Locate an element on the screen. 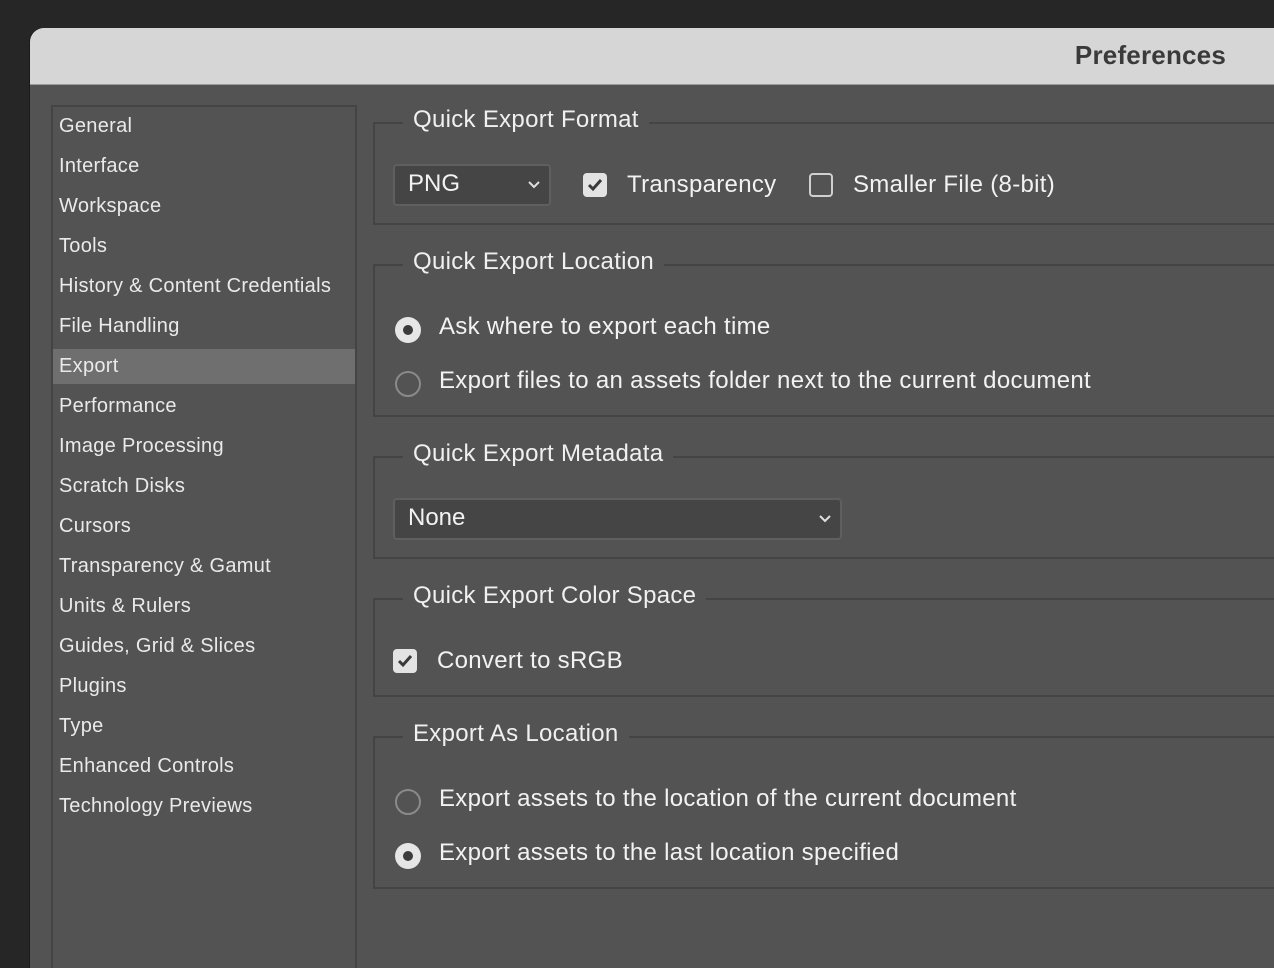  sidebar-item-interface: Interface is located at coordinates (204, 166).